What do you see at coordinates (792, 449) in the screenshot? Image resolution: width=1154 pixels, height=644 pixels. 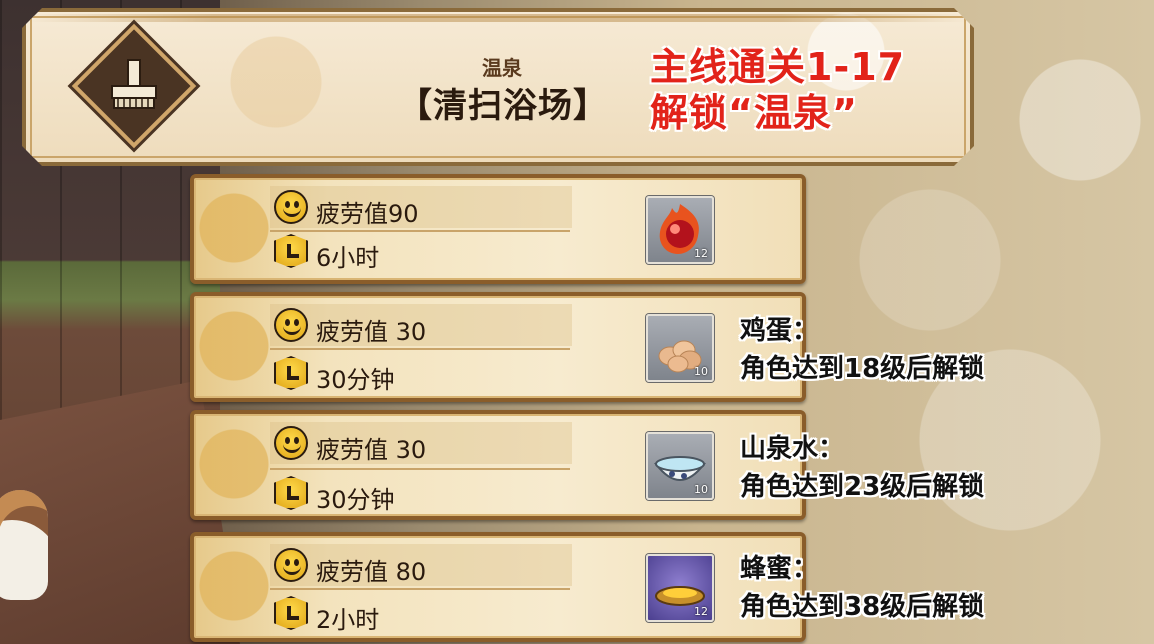 I see `unlock-item-name: 山泉水：` at bounding box center [792, 449].